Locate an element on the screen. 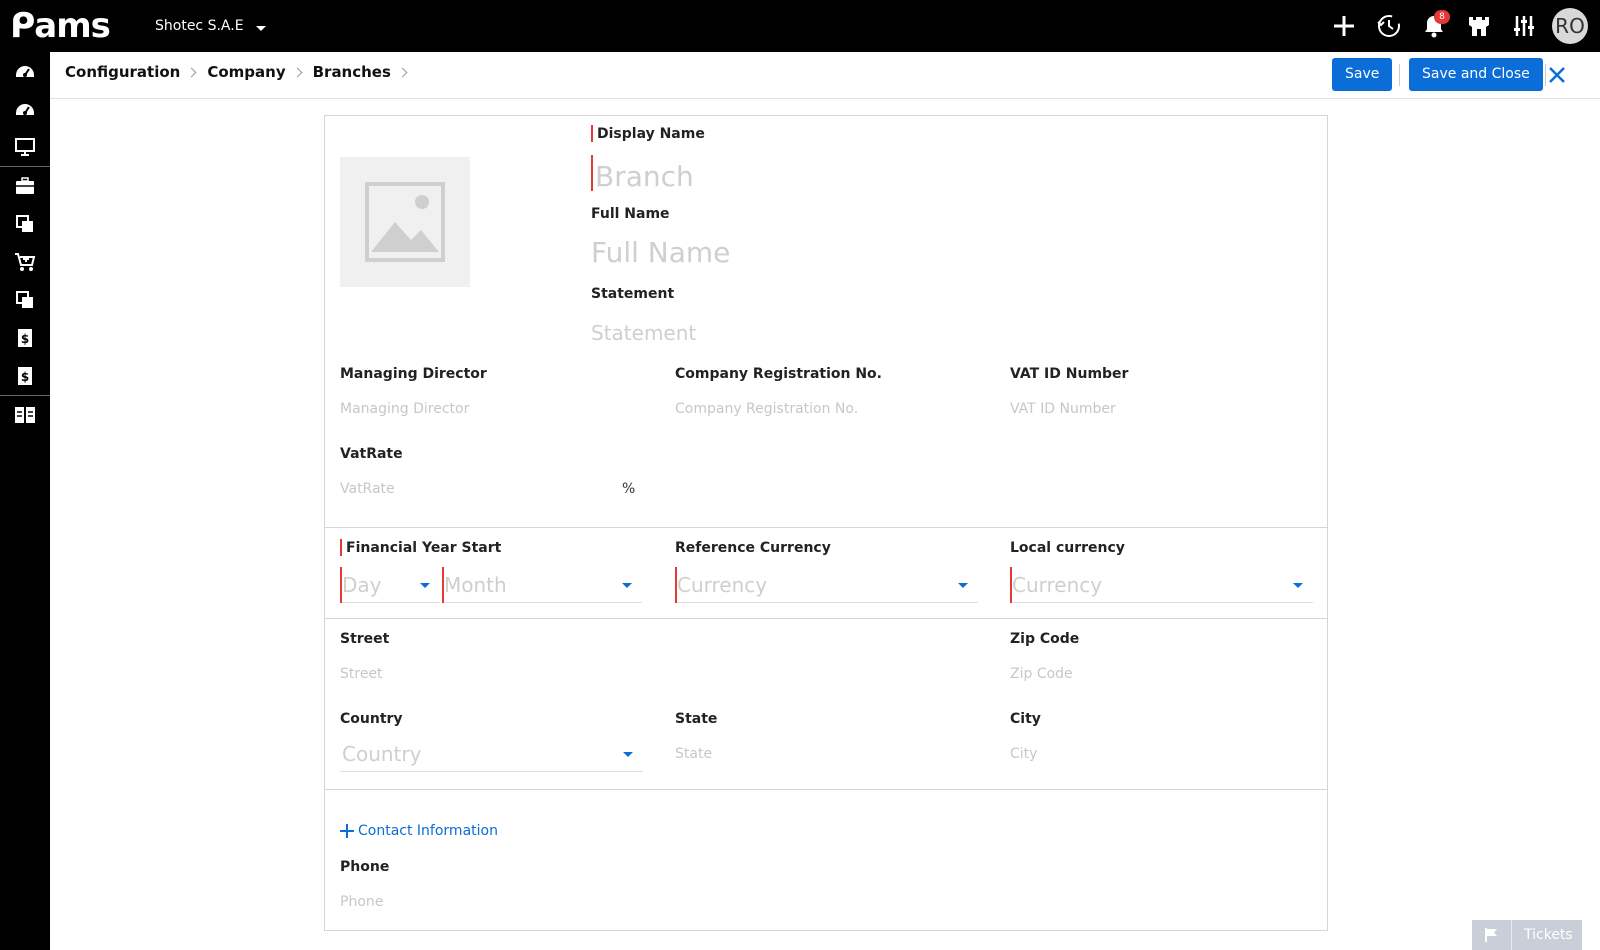 This screenshot has width=1600, height=950. castle-button is located at coordinates (1478, 26).